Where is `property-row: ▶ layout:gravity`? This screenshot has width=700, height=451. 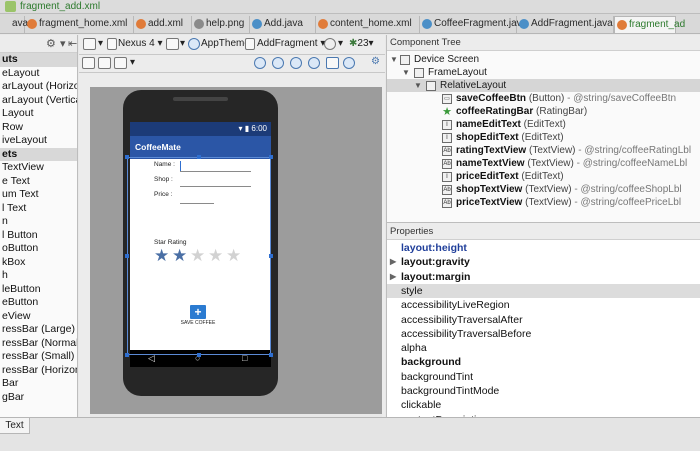 property-row: ▶ layout:gravity is located at coordinates (543, 262).